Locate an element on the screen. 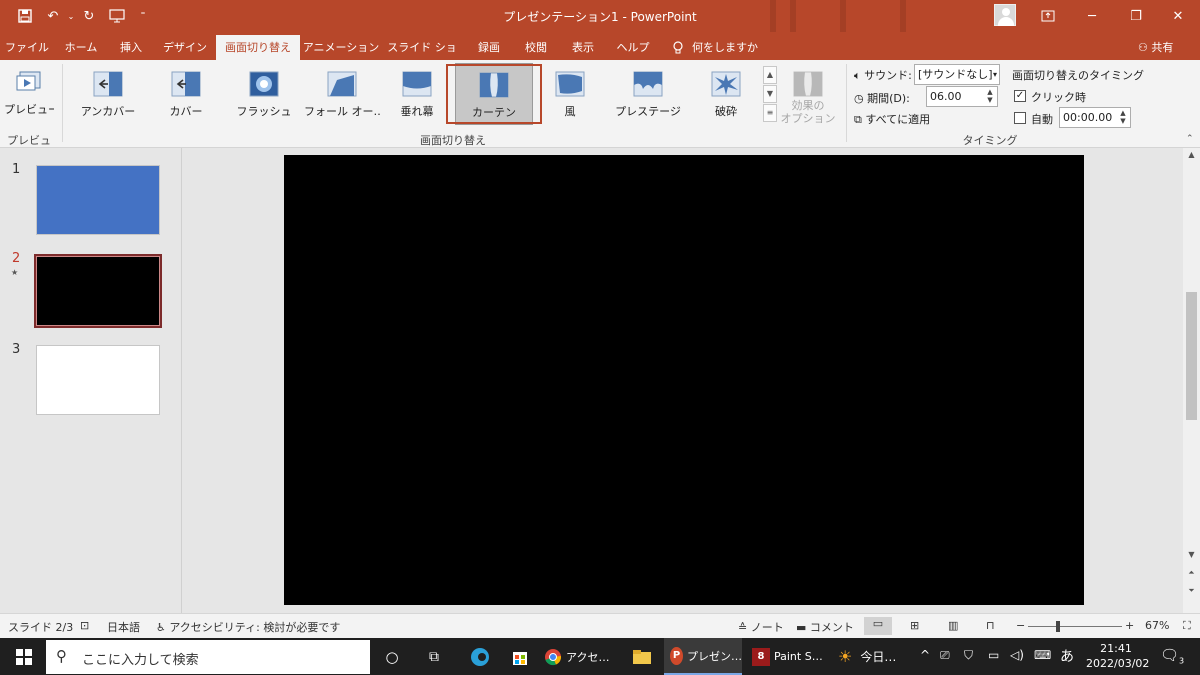 The height and width of the screenshot is (675, 1200). transition-label: フラッシュ is located at coordinates (264, 111).